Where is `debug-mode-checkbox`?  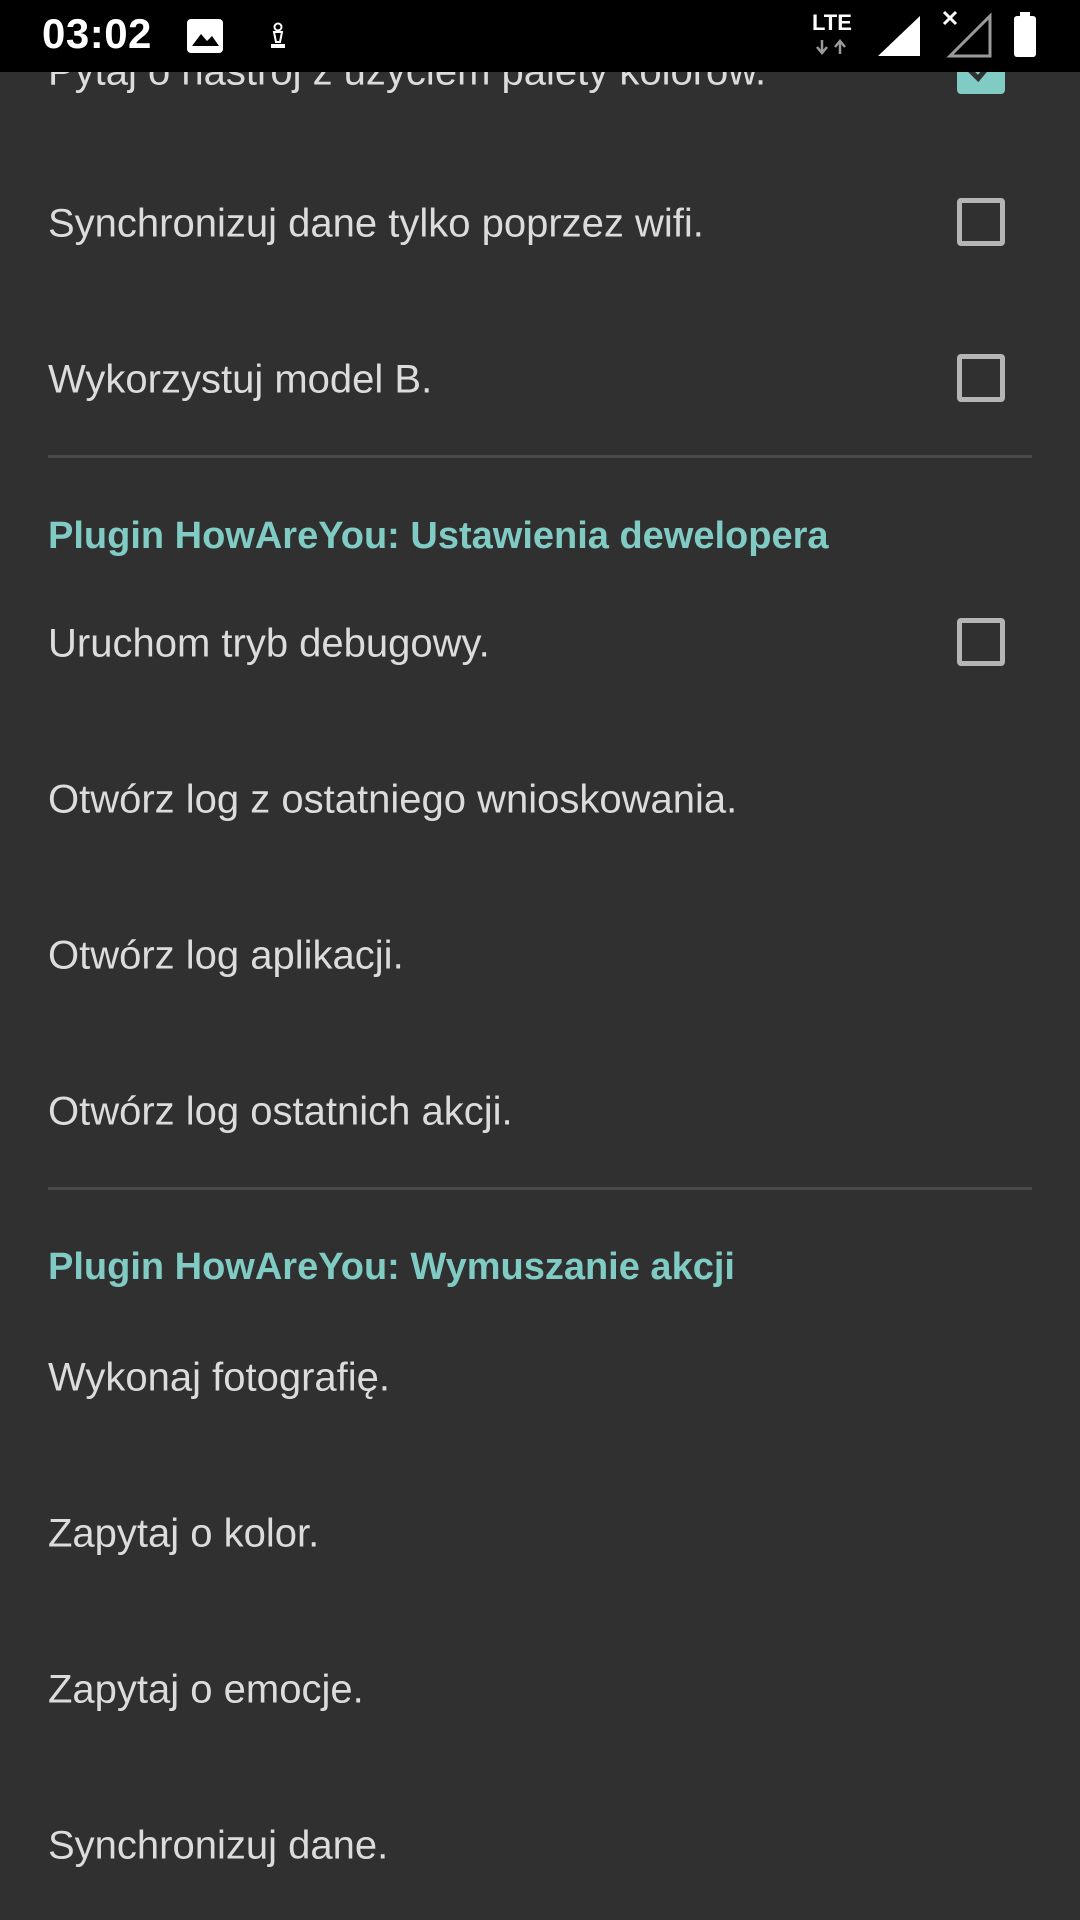
debug-mode-checkbox is located at coordinates (981, 642).